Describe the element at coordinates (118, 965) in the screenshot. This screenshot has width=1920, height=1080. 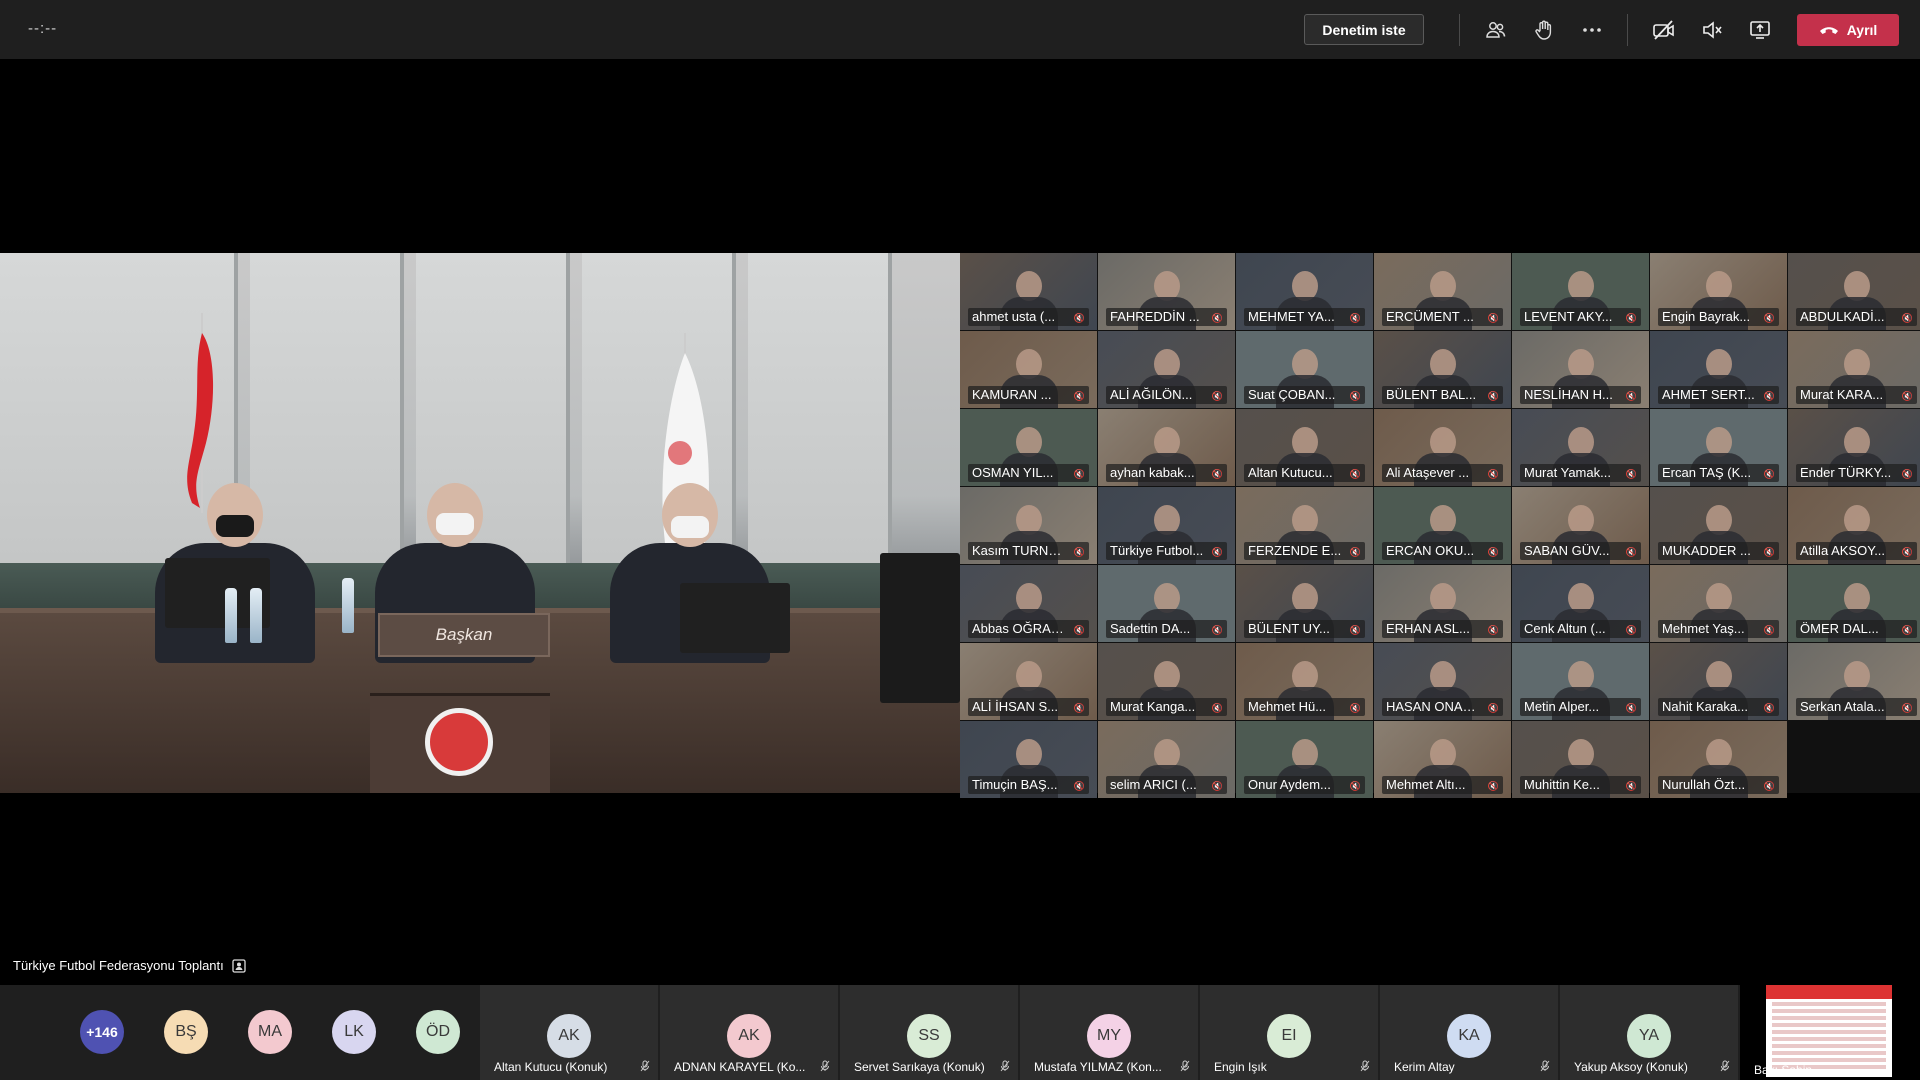
I see `meeting-title-text: Türkiye Futbol Federasyonu Toplantı` at that location.